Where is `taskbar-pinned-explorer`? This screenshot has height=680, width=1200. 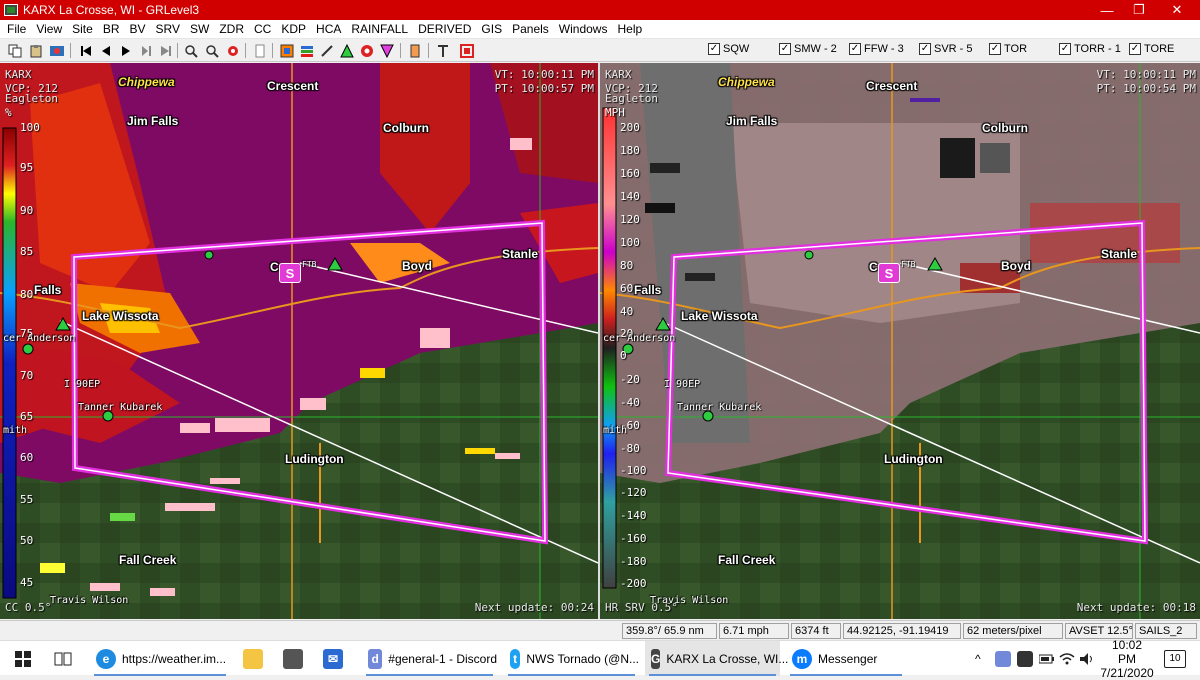 taskbar-pinned-explorer is located at coordinates (253, 658).